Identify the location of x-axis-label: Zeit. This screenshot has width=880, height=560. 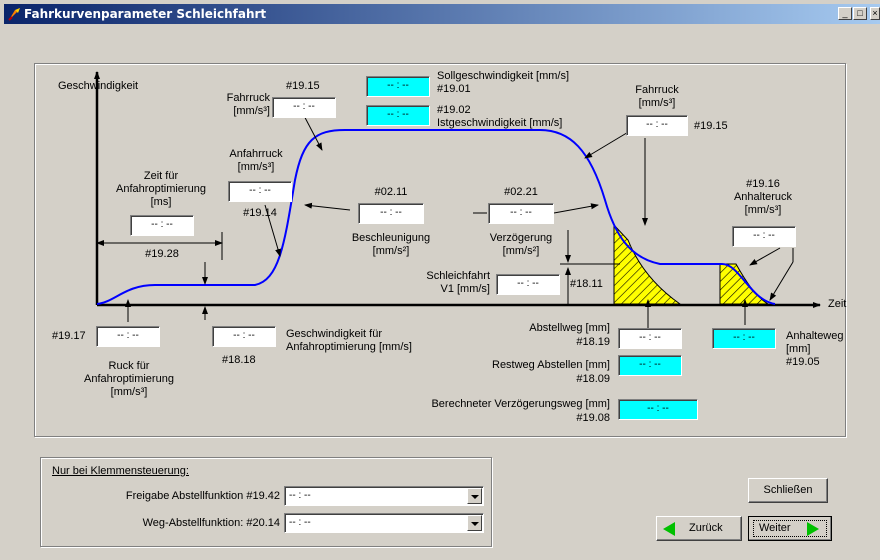
(837, 304).